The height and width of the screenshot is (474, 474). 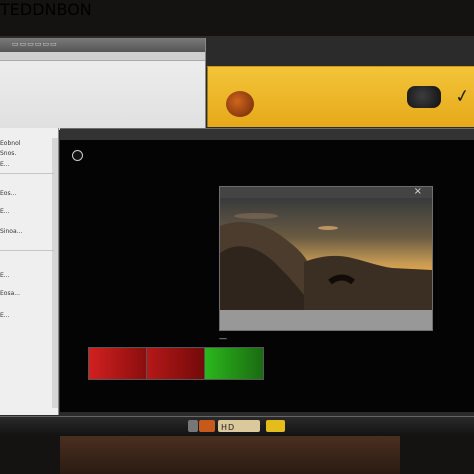 What do you see at coordinates (424, 97) in the screenshot?
I see `camera-icon` at bounding box center [424, 97].